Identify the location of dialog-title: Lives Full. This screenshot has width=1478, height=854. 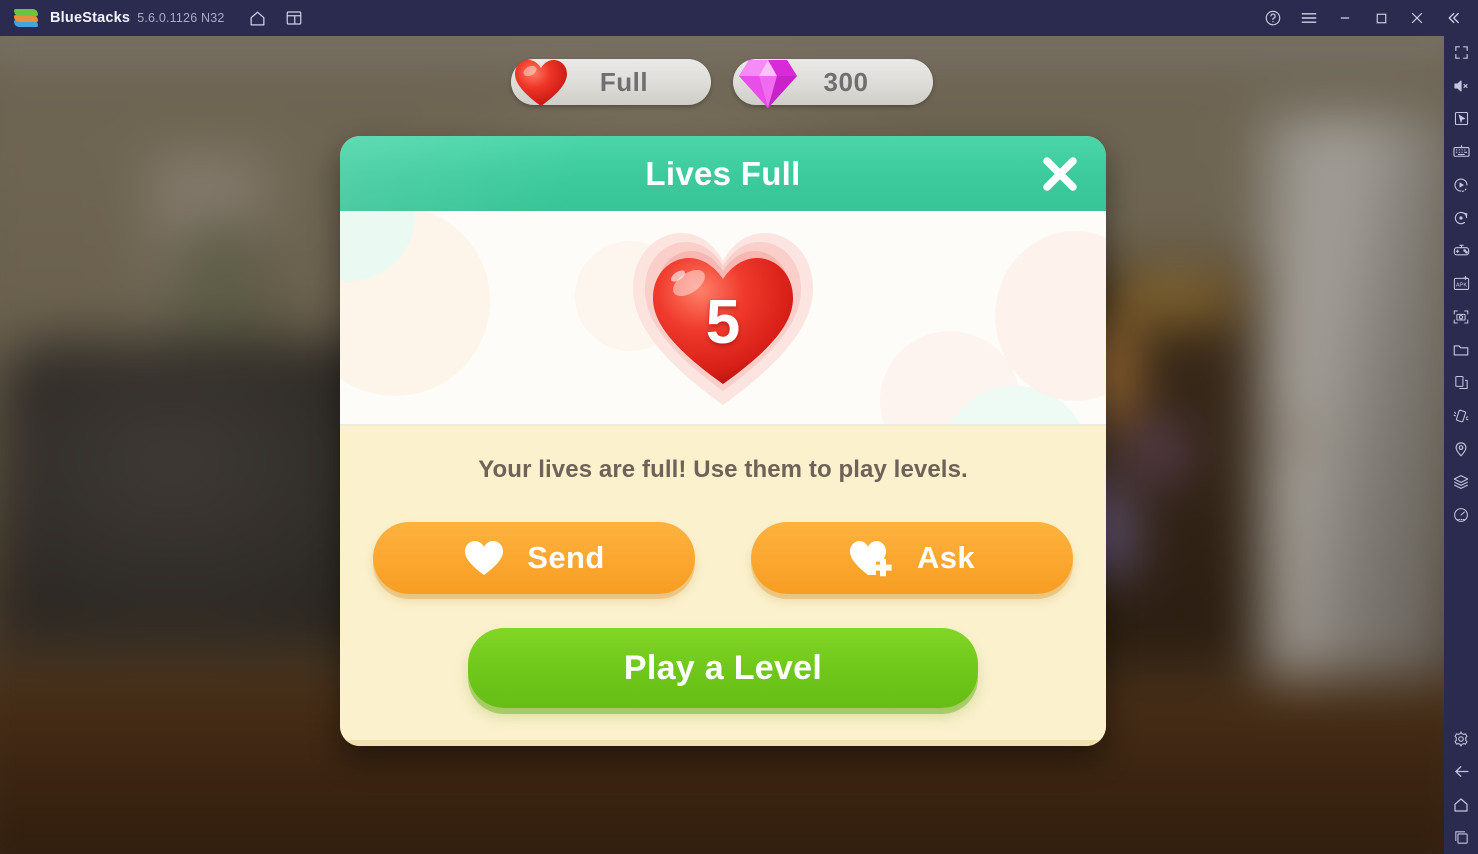
(723, 173).